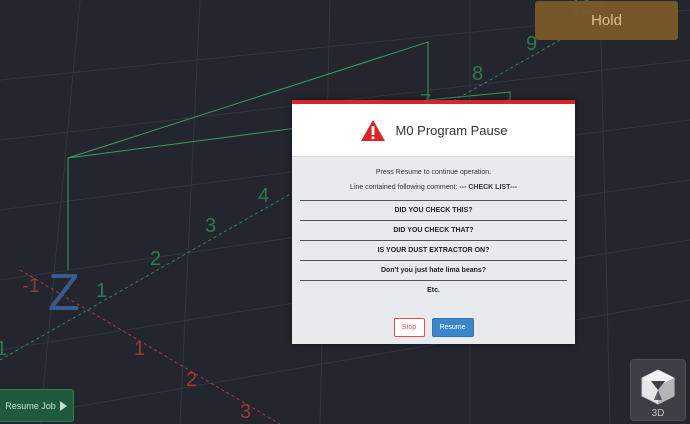 The image size is (690, 424). What do you see at coordinates (101, 291) in the screenshot?
I see `axis-num-y1: 1` at bounding box center [101, 291].